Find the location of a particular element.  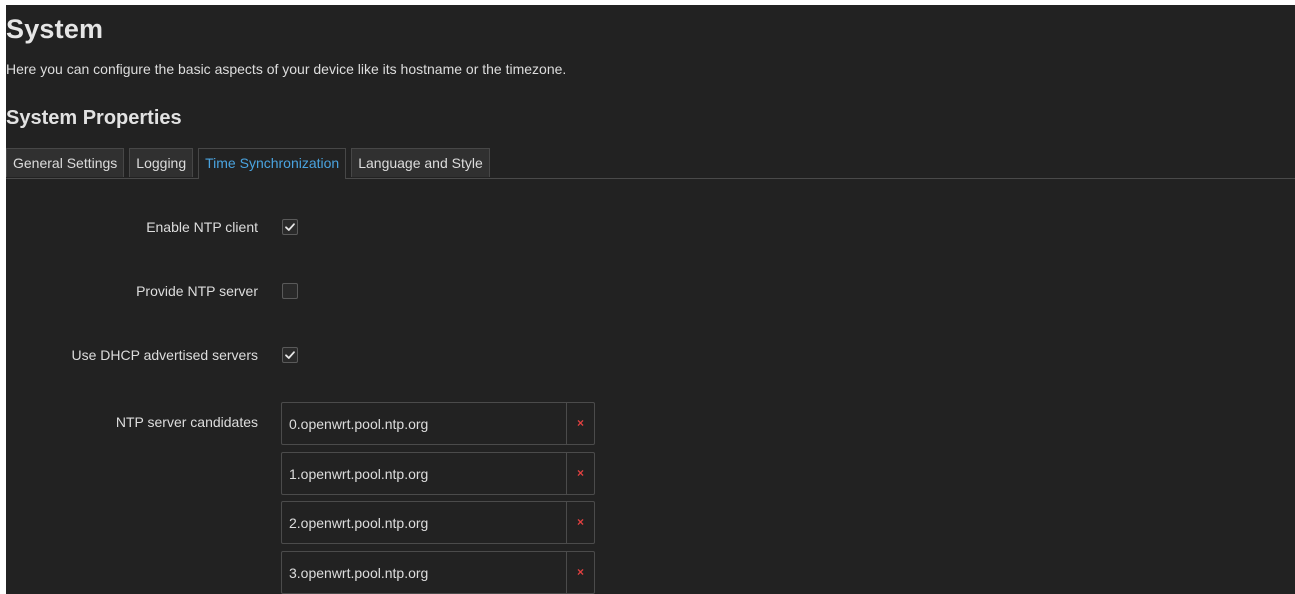

section-title: System Properties is located at coordinates (94, 118).